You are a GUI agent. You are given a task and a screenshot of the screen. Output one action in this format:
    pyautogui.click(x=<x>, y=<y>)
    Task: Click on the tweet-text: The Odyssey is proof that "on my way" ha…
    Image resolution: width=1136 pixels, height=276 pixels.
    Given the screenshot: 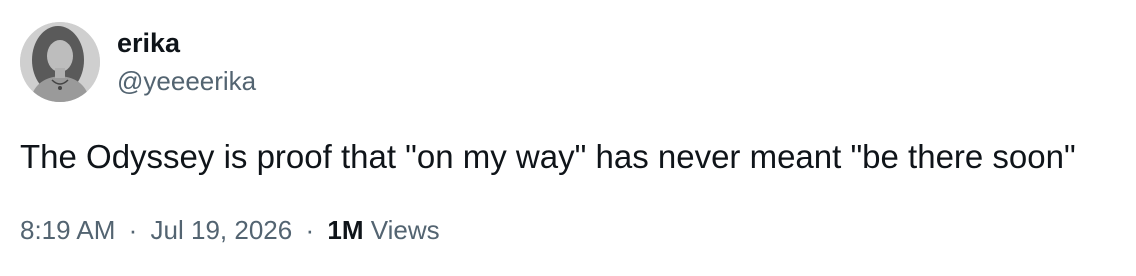 What is the action you would take?
    pyautogui.click(x=548, y=156)
    